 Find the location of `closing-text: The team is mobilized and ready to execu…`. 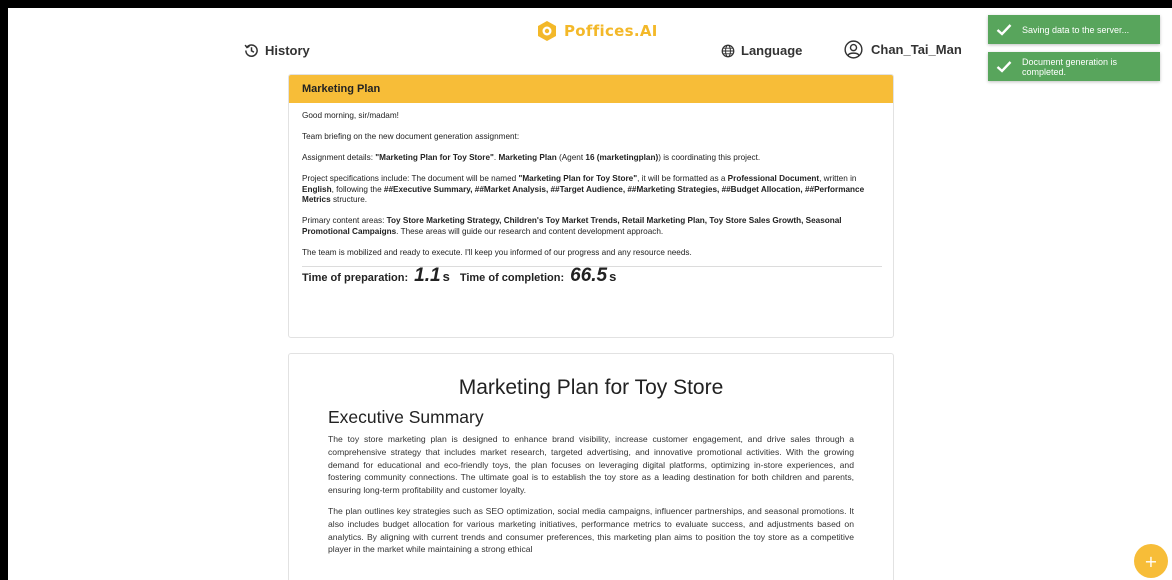

closing-text: The team is mobilized and ready to execu… is located at coordinates (497, 252).